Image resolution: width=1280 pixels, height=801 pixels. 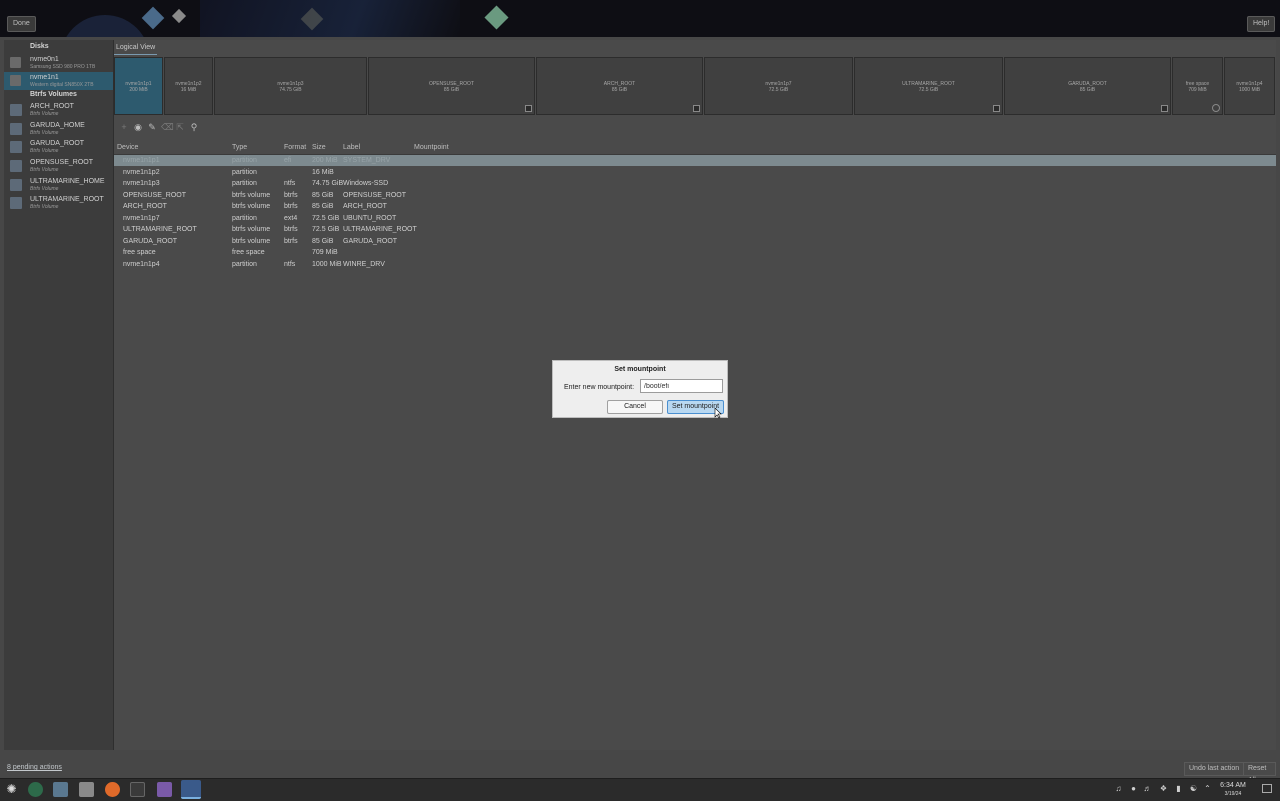 What do you see at coordinates (63, 67) in the screenshot?
I see `disk-model: Samsung SSD 980 PRO 1TB` at bounding box center [63, 67].